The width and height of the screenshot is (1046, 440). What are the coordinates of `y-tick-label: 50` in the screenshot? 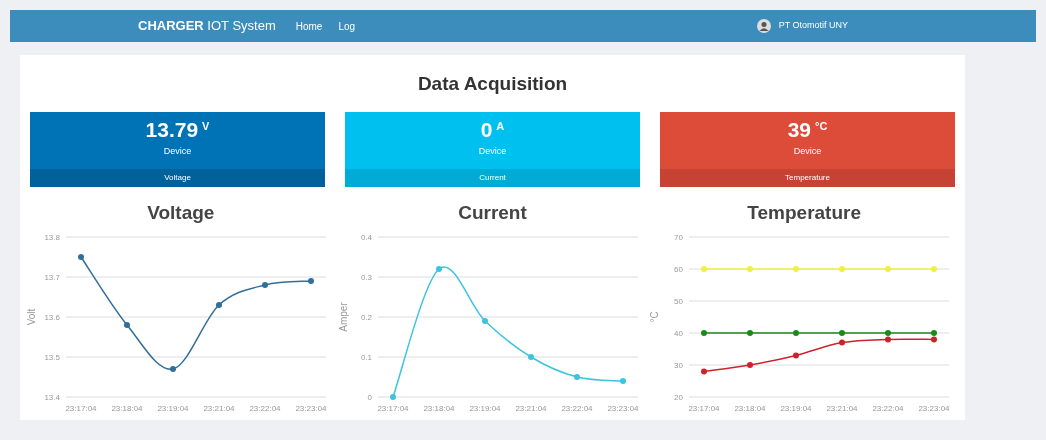 It's located at (679, 301).